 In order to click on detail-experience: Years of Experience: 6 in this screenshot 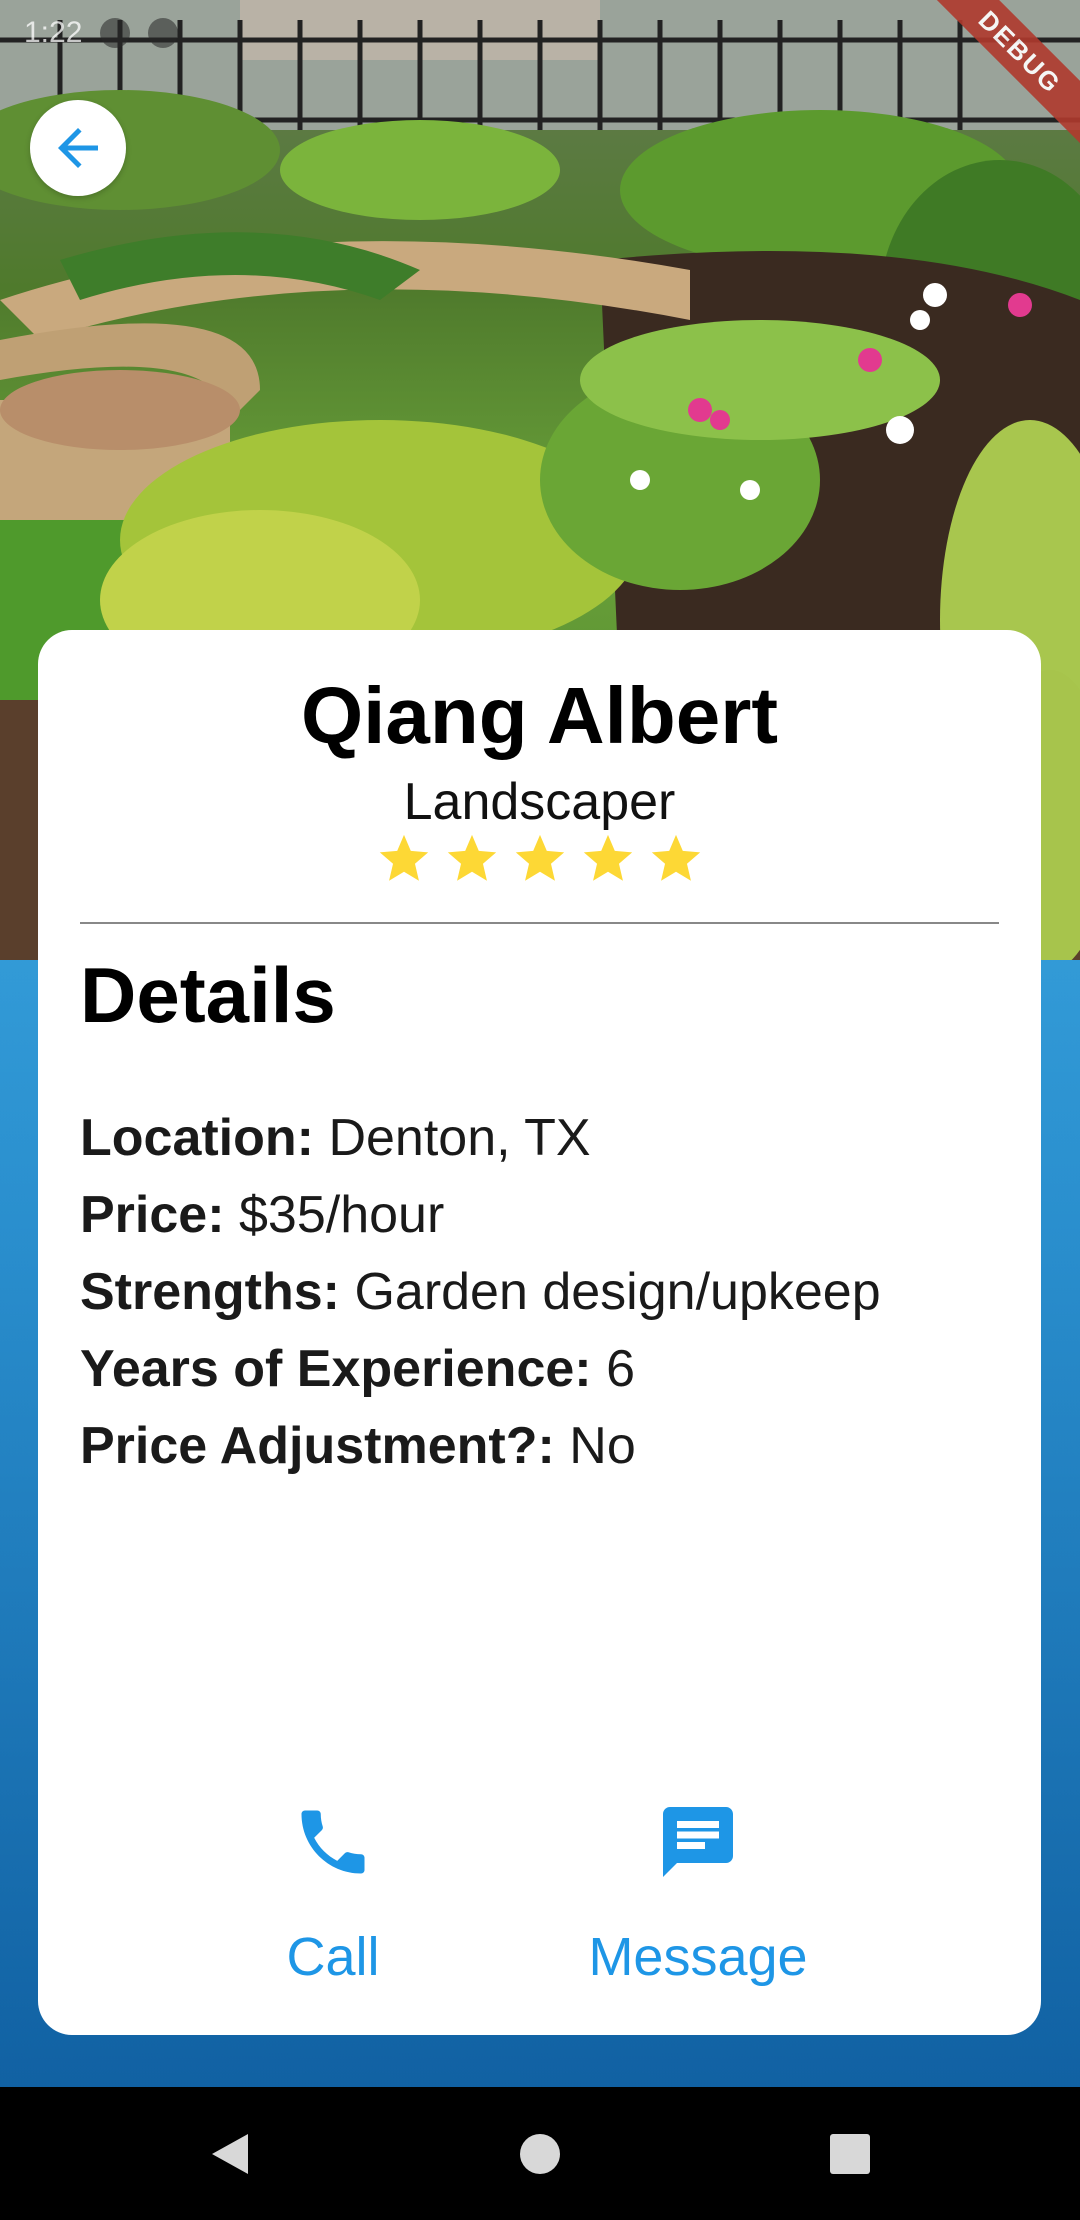, I will do `click(539, 1369)`.